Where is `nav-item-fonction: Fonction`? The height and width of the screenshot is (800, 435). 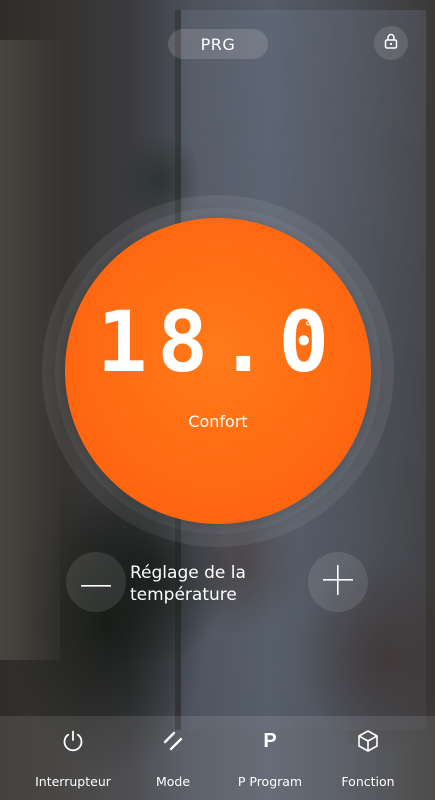 nav-item-fonction: Fonction is located at coordinates (368, 760).